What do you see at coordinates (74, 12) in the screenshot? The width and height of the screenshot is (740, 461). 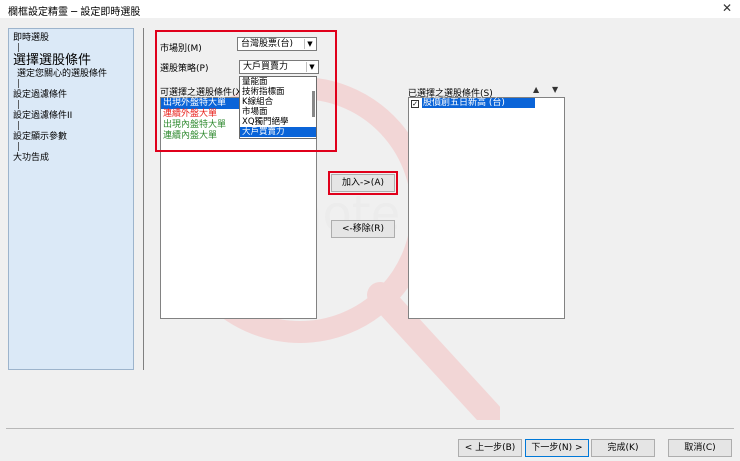 I see `window-title: 欄框設定精靈 ─ 設定即時選股` at bounding box center [74, 12].